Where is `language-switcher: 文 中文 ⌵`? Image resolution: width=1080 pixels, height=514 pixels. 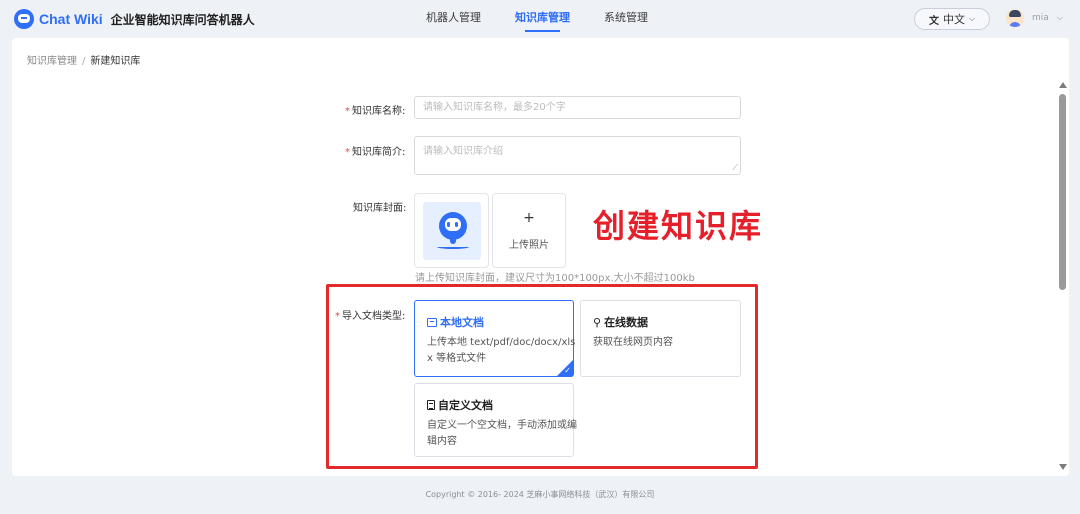
language-switcher: 文 中文 ⌵ is located at coordinates (952, 19).